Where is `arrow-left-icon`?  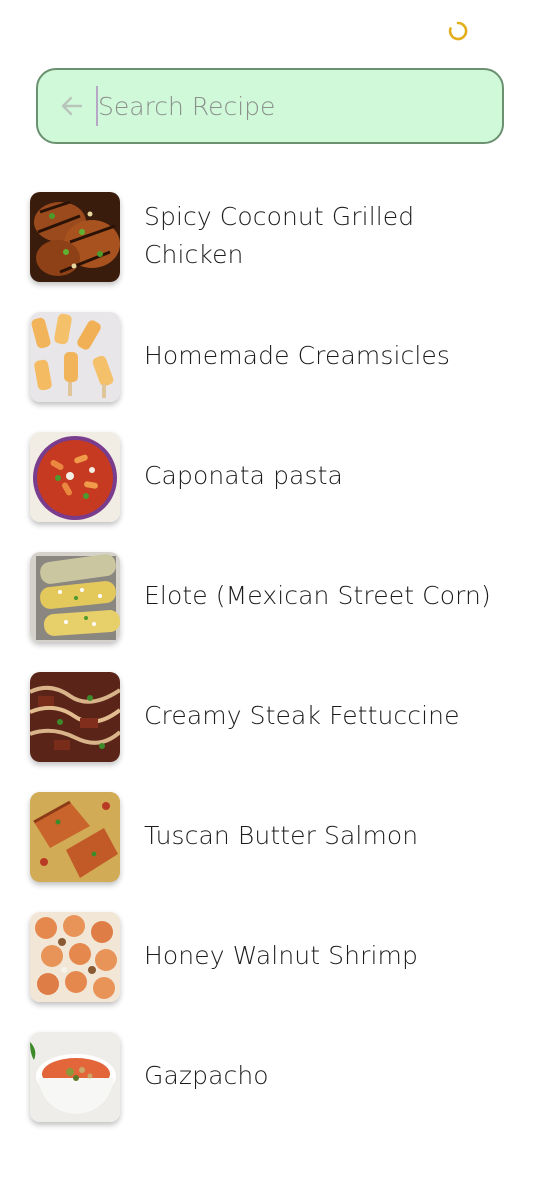
arrow-left-icon is located at coordinates (72, 106).